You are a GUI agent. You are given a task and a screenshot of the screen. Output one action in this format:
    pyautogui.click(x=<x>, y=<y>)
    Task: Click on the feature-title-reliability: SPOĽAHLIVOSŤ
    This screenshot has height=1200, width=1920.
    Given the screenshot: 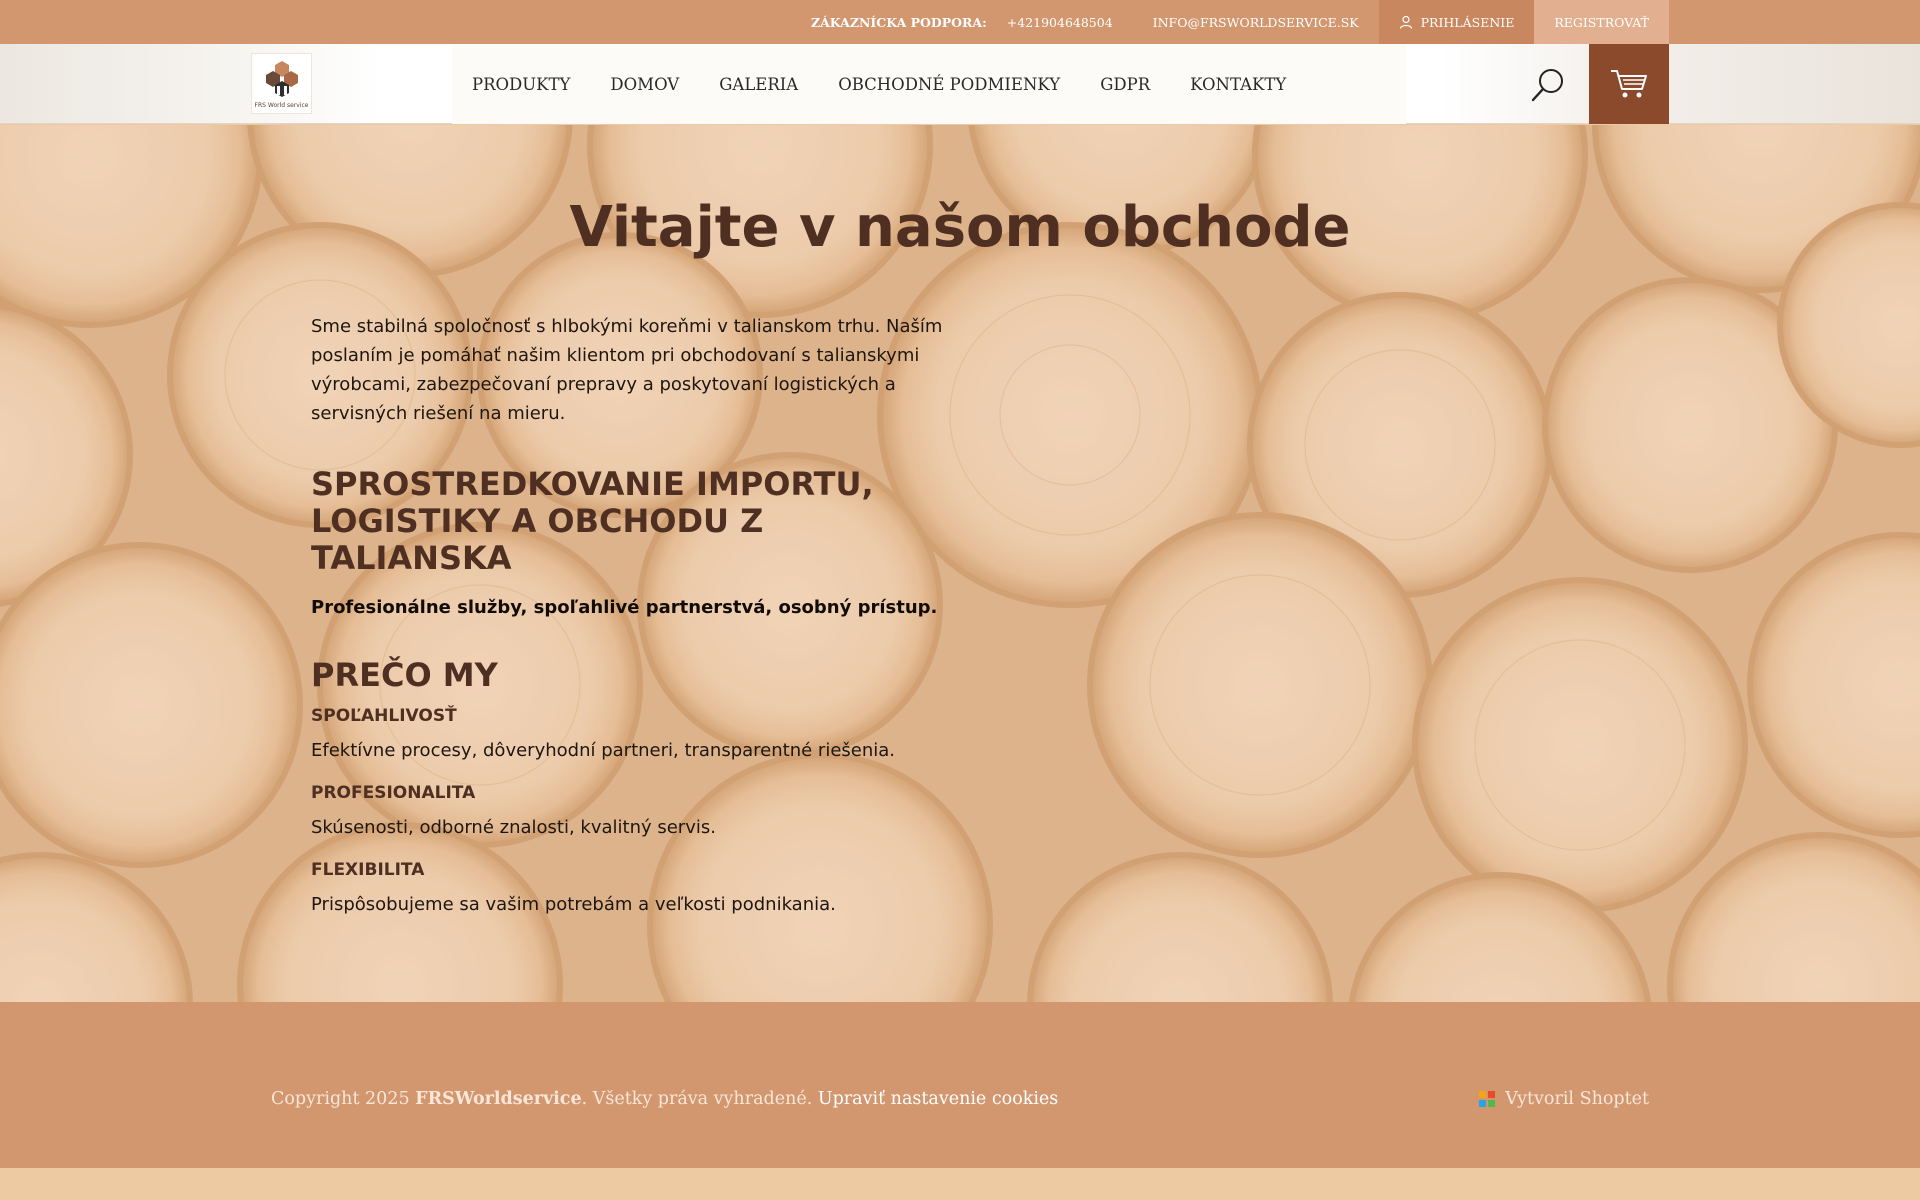 What is the action you would take?
    pyautogui.click(x=384, y=716)
    